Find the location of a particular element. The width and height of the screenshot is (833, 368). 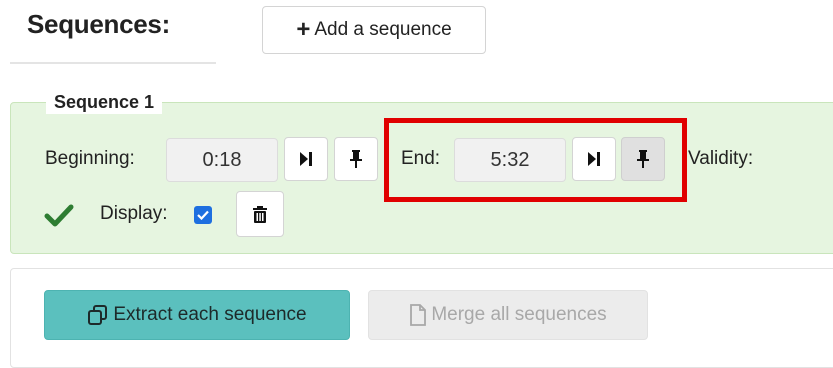

beginning-label: Beginning: is located at coordinates (90, 158).